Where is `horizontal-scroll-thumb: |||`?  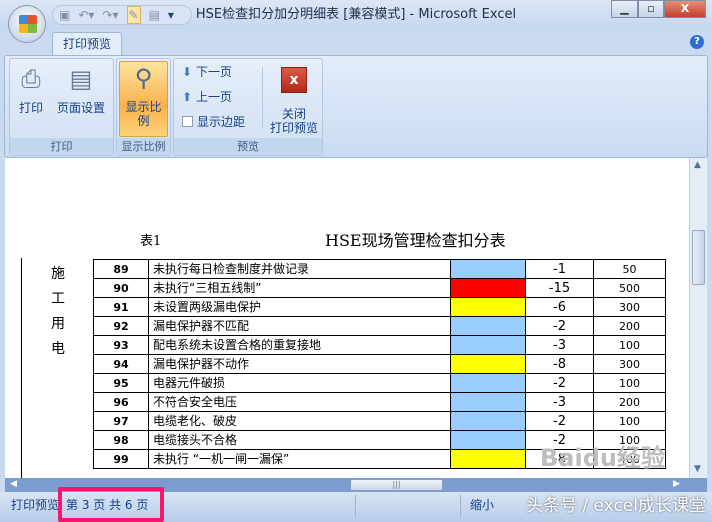 horizontal-scroll-thumb: ||| is located at coordinates (396, 485).